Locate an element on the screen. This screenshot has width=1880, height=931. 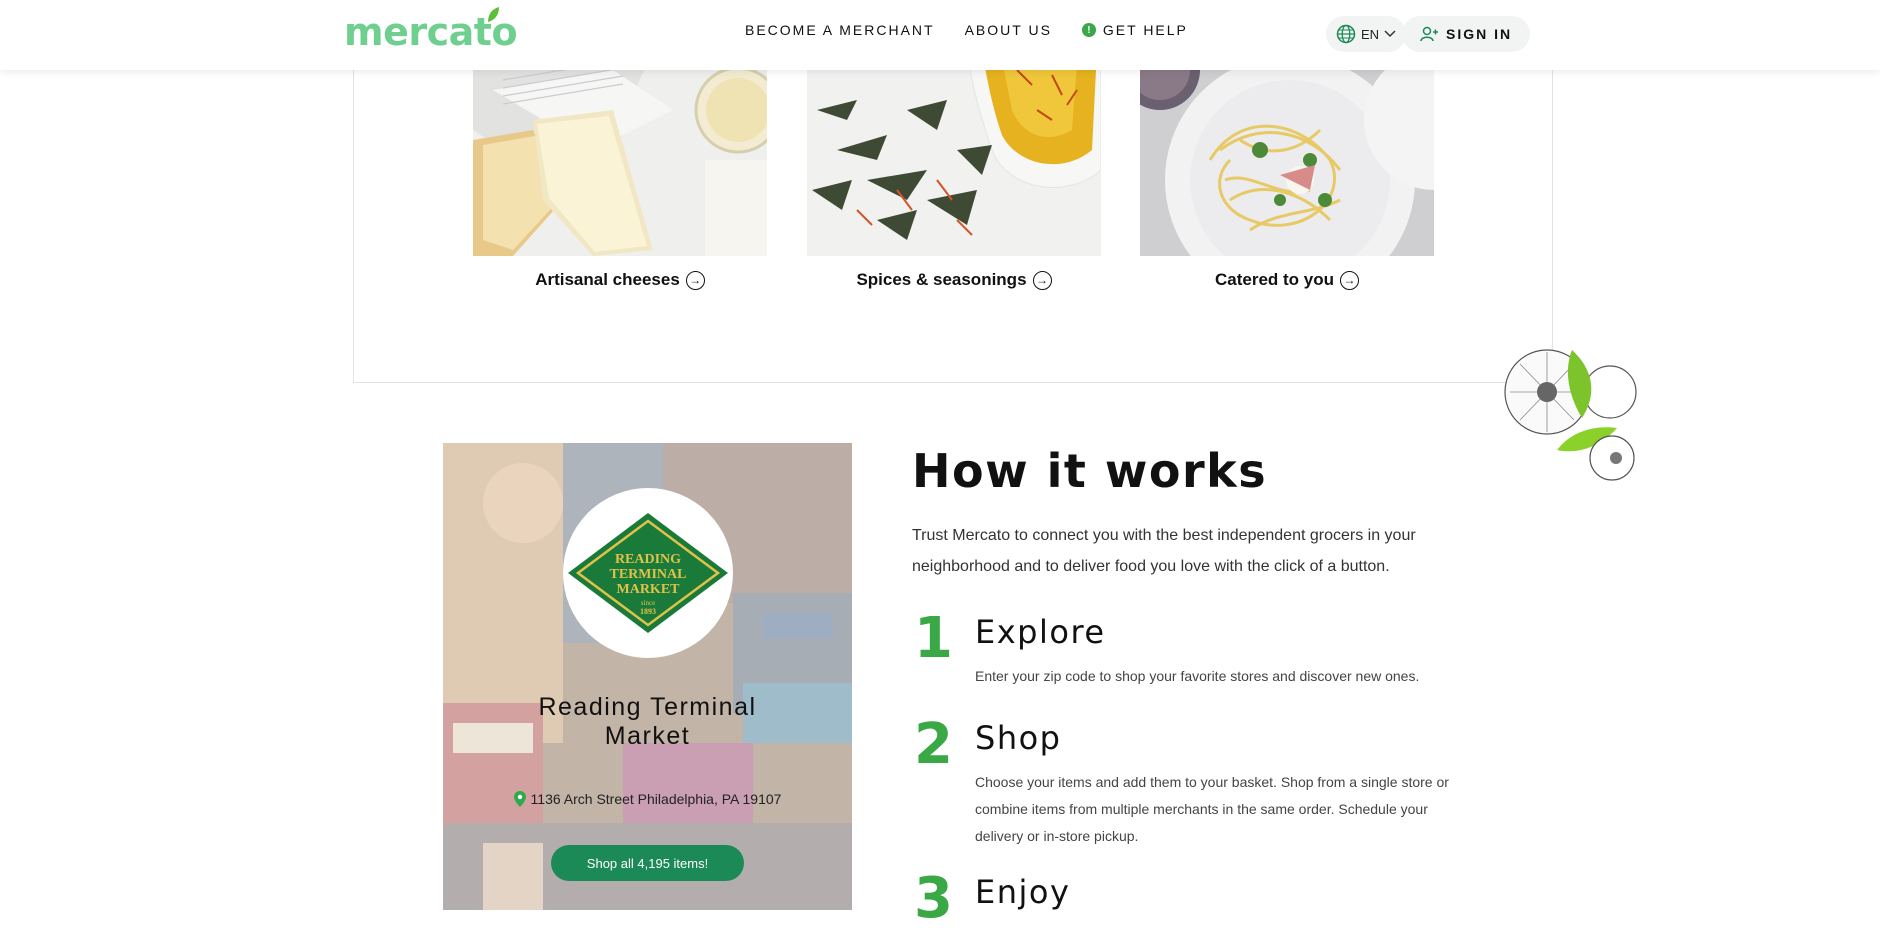
svg-text: TERMINAL is located at coordinates (647, 574).